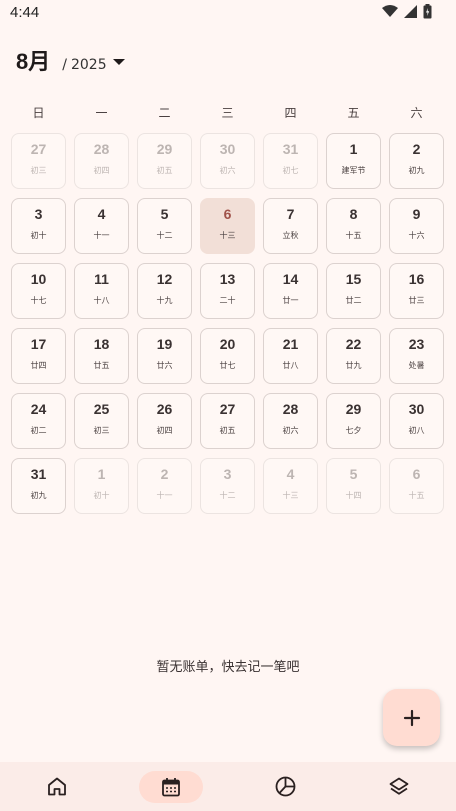 The height and width of the screenshot is (811, 456). What do you see at coordinates (101, 421) in the screenshot?
I see `calendar-day: 25 初三` at bounding box center [101, 421].